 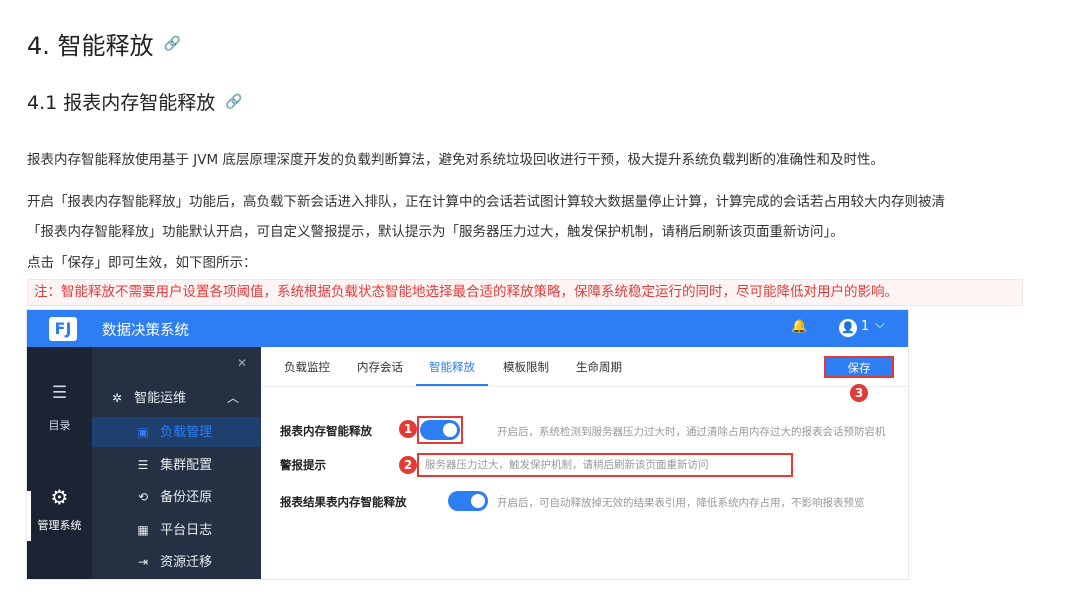 I want to click on logo-icon: FJ, so click(x=63, y=329).